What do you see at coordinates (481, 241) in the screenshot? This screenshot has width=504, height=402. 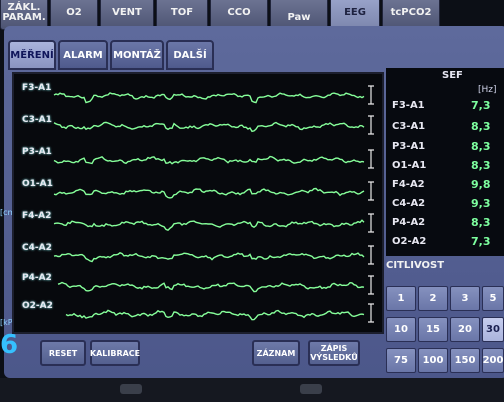 I see `sef-value-o2a2: 7,3` at bounding box center [481, 241].